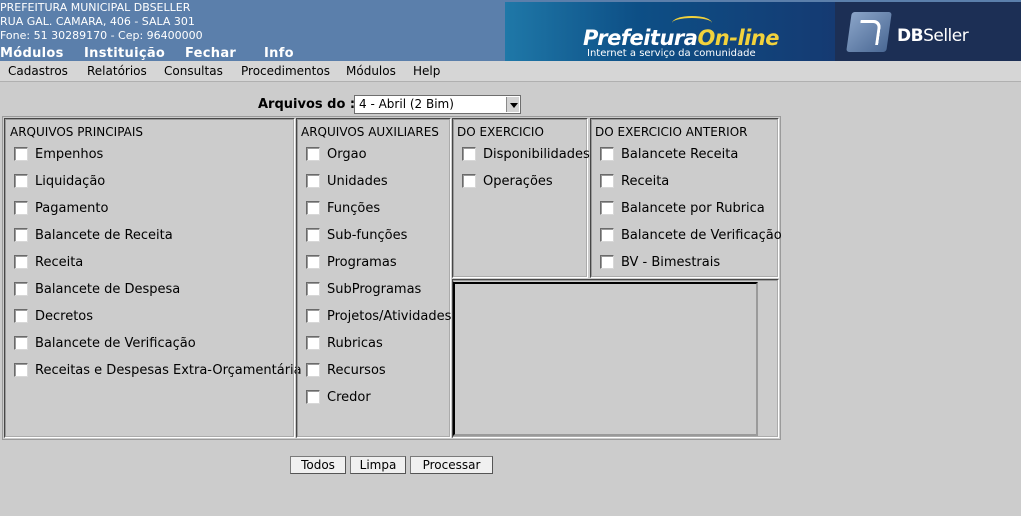  I want to click on panel-title-anterior: DO EXERCICIO ANTERIOR, so click(671, 132).